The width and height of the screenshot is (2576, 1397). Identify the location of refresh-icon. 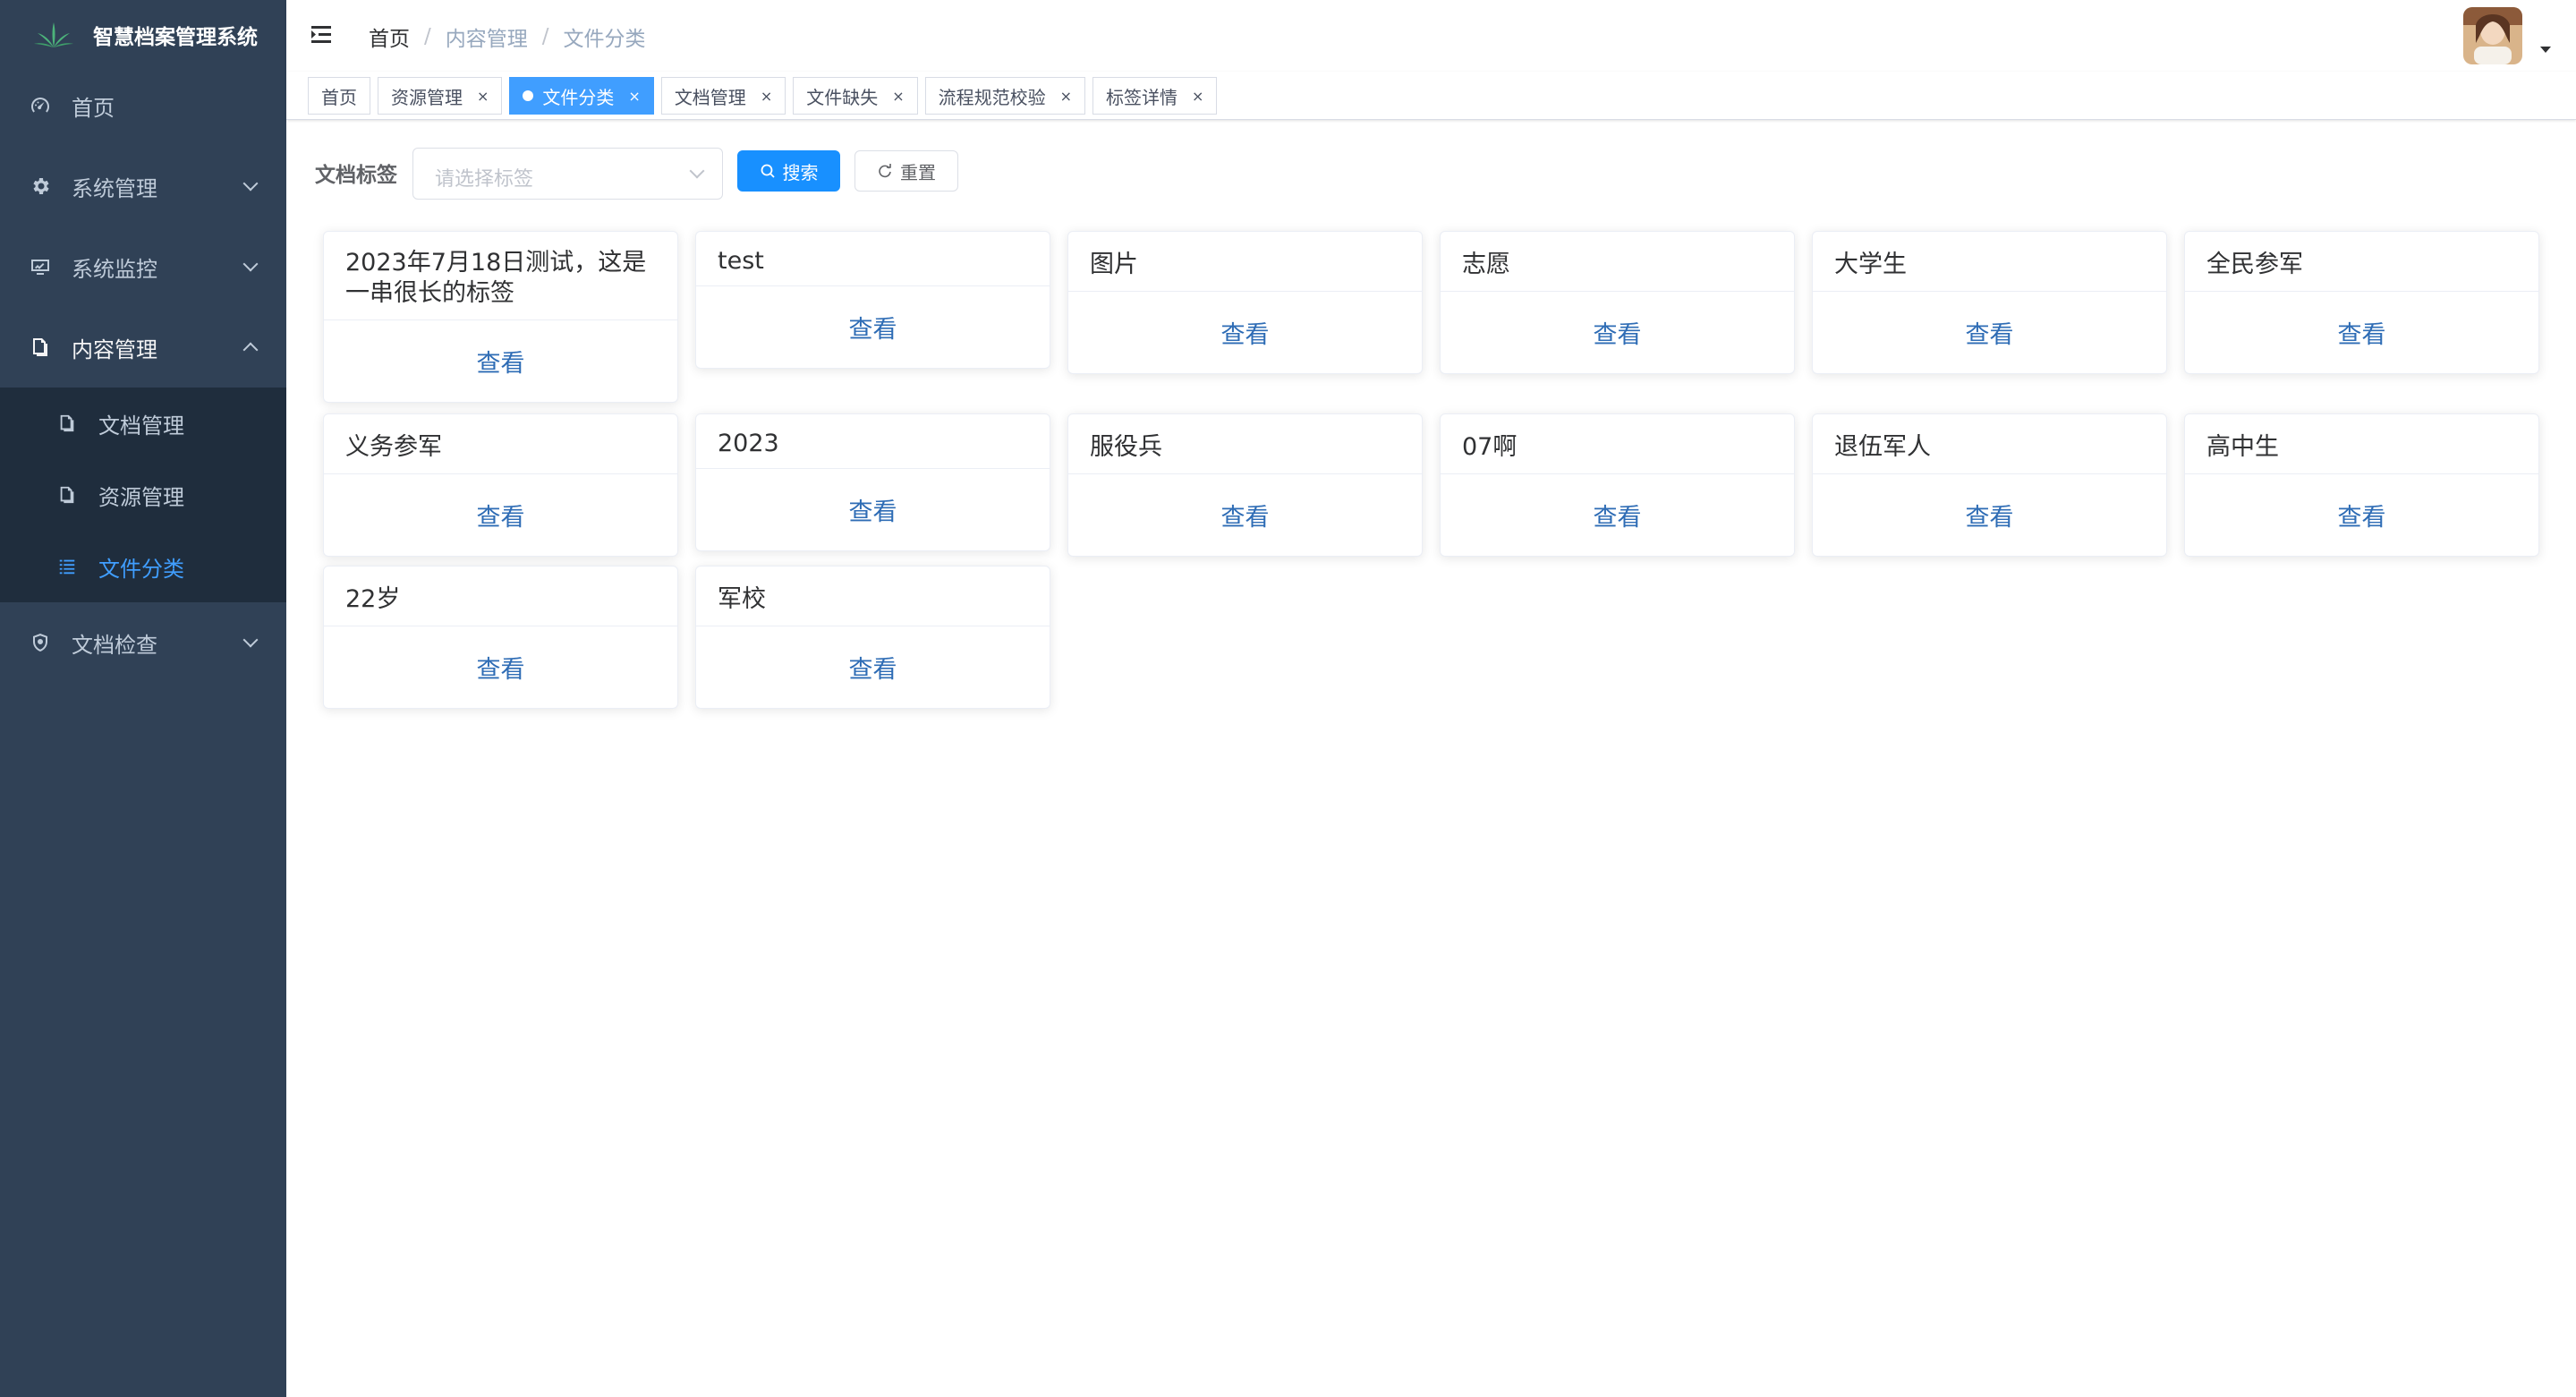
(885, 171).